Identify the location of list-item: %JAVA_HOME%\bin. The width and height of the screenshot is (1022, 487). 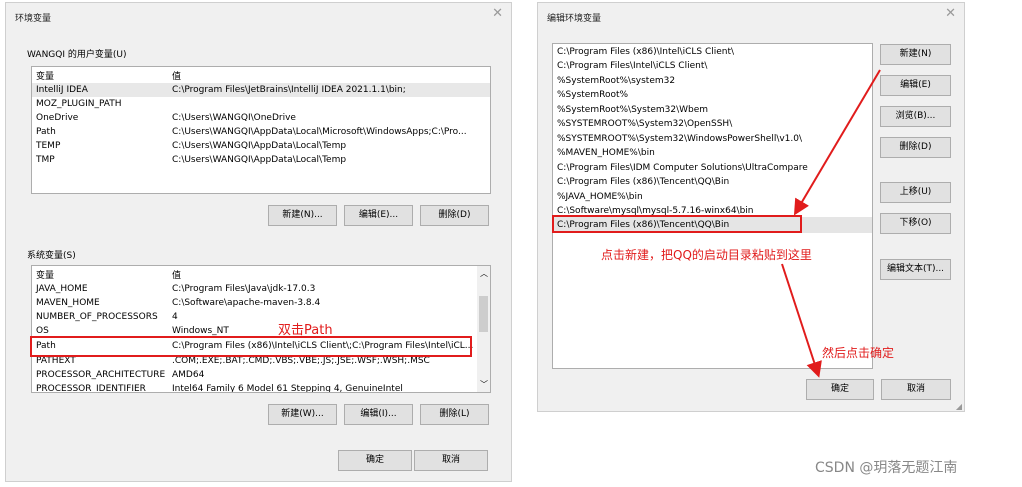
(600, 197).